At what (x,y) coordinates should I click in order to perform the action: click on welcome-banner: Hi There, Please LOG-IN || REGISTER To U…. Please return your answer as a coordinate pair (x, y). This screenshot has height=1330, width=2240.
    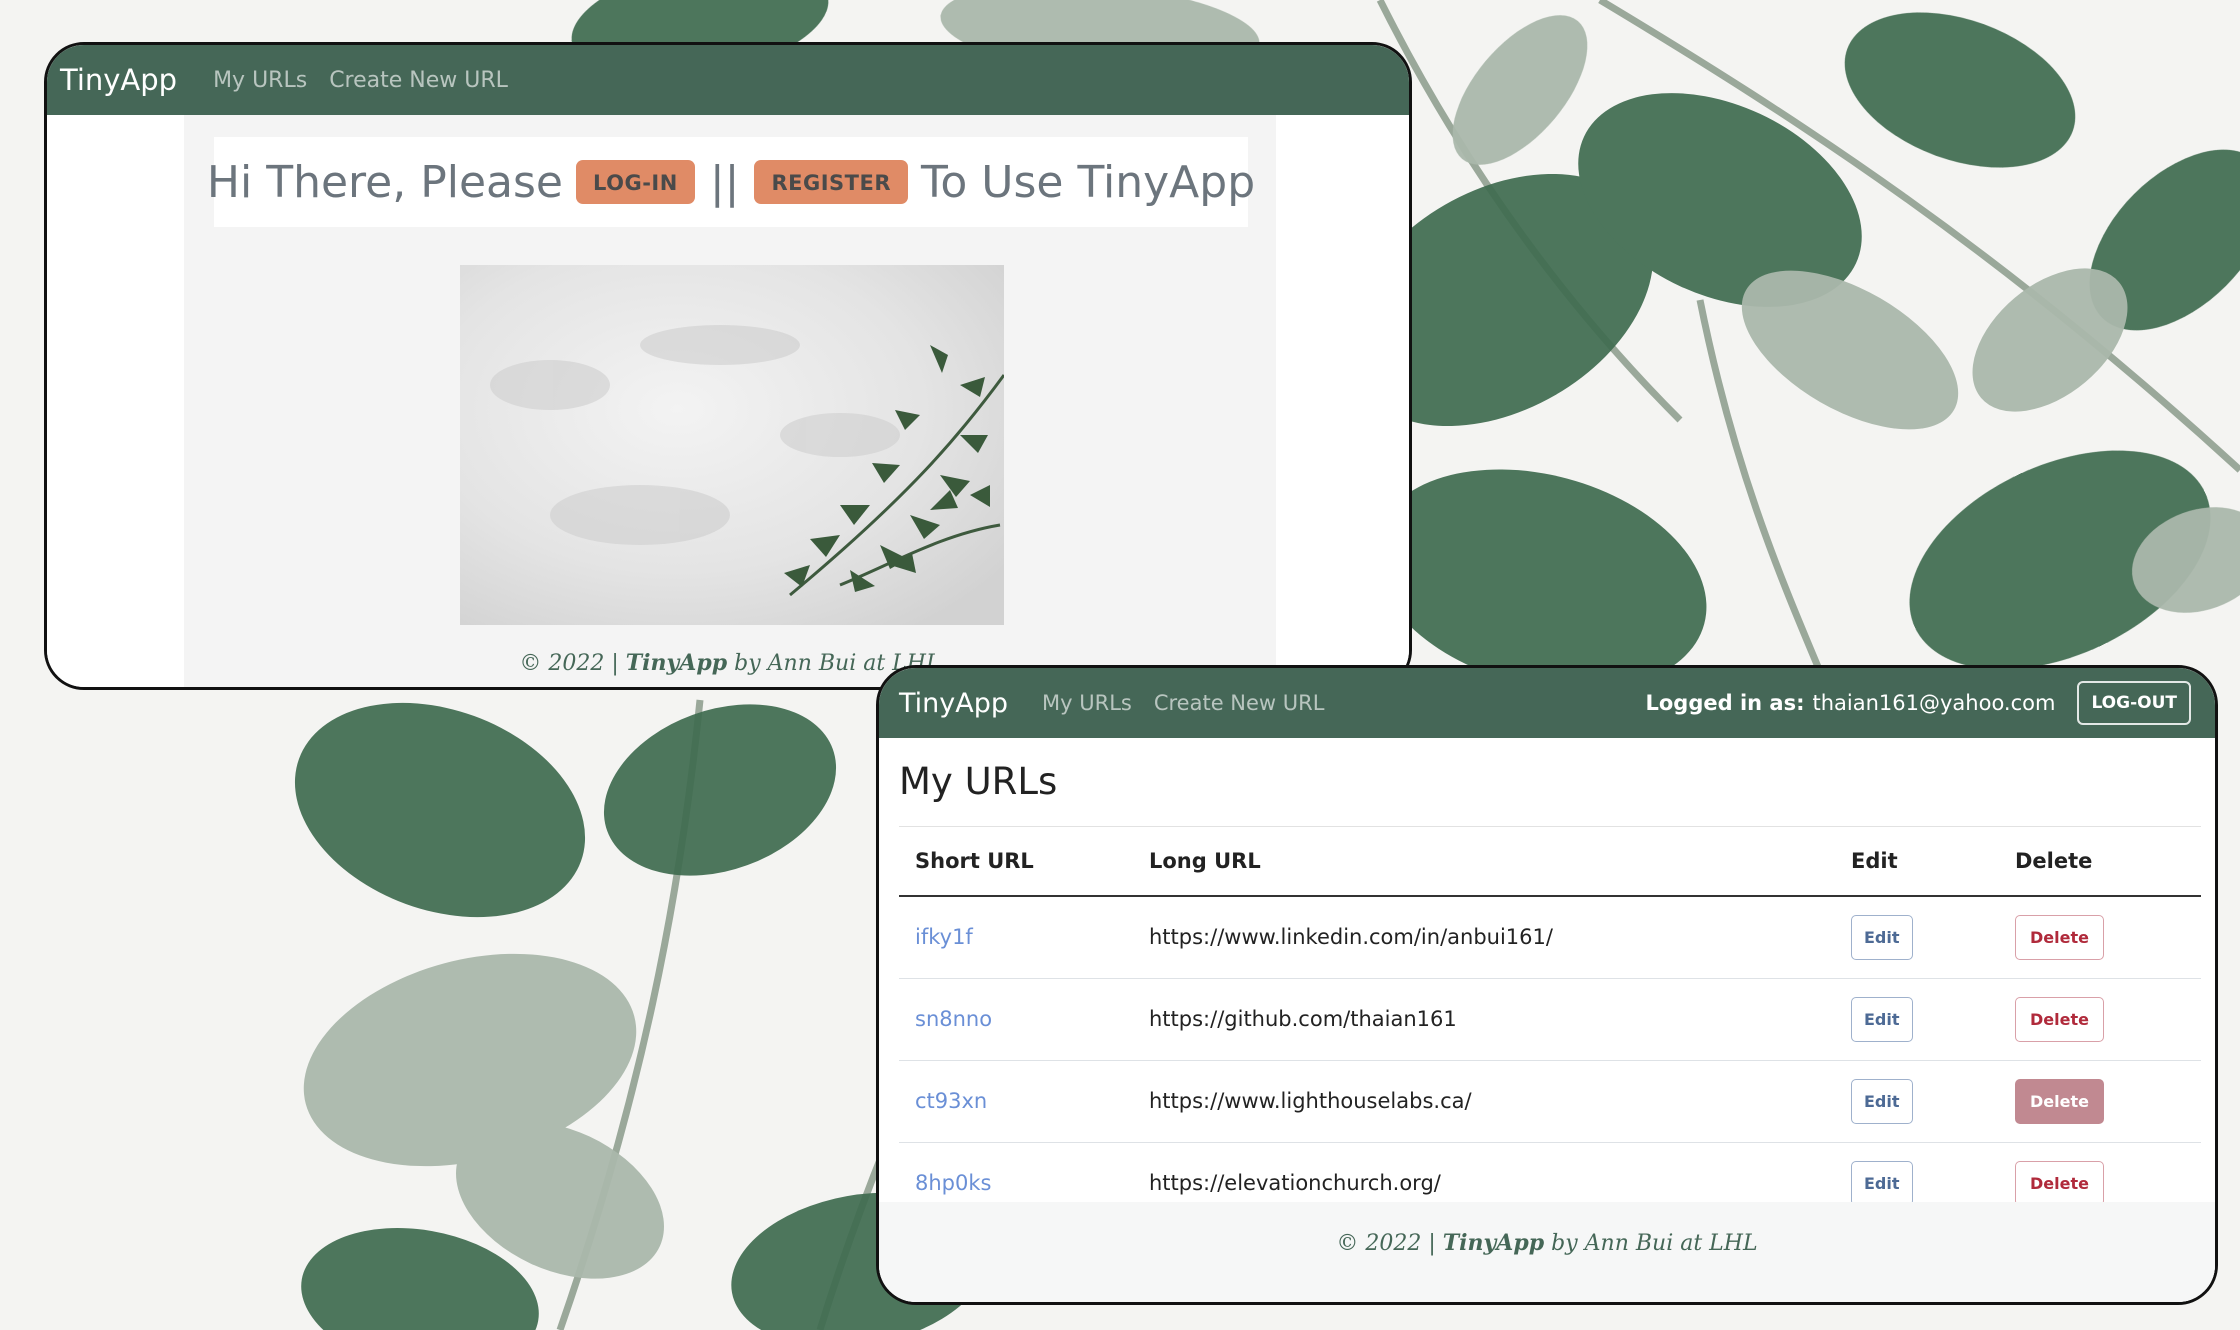
    Looking at the image, I should click on (731, 182).